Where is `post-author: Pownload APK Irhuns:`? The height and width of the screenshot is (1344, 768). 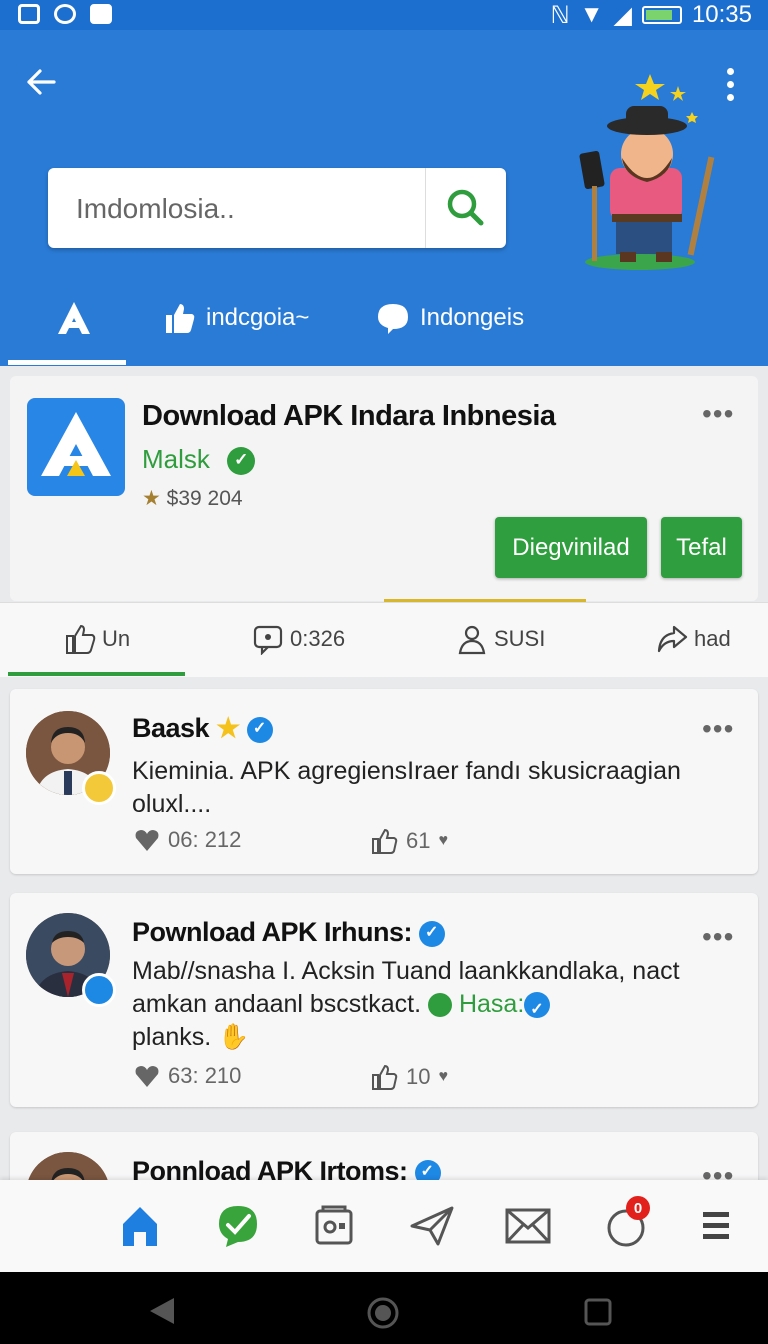
post-author: Pownload APK Irhuns: is located at coordinates (289, 932).